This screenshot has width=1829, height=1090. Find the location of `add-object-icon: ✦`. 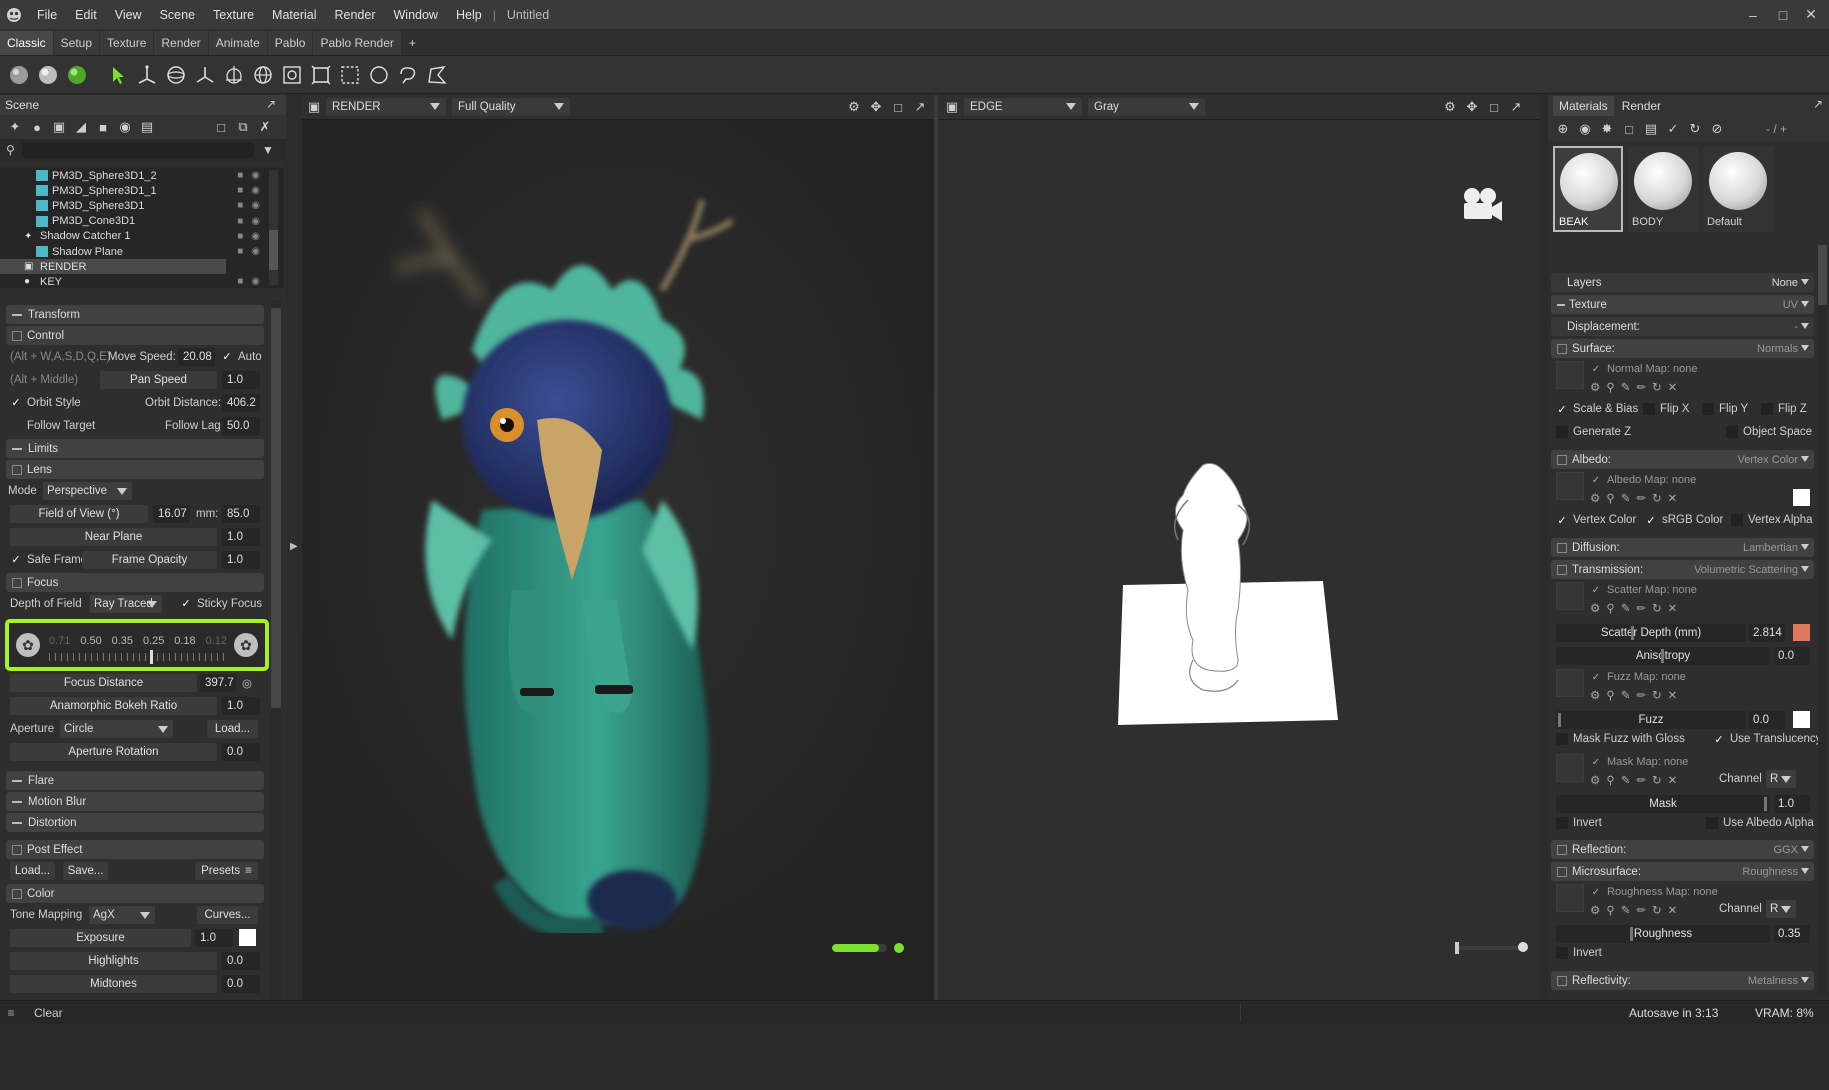

add-object-icon: ✦ is located at coordinates (15, 127).